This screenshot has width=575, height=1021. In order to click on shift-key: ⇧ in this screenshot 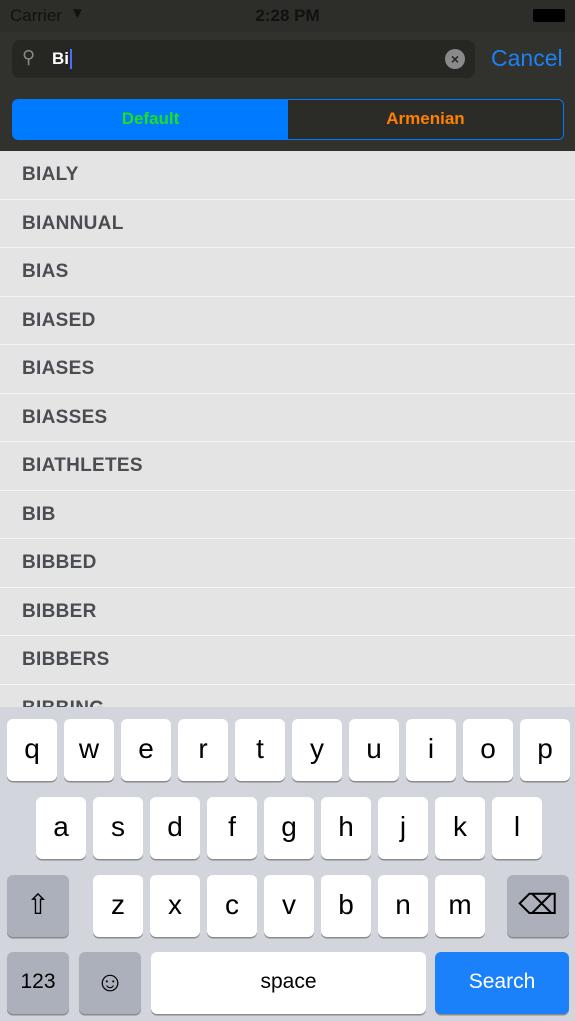, I will do `click(38, 906)`.